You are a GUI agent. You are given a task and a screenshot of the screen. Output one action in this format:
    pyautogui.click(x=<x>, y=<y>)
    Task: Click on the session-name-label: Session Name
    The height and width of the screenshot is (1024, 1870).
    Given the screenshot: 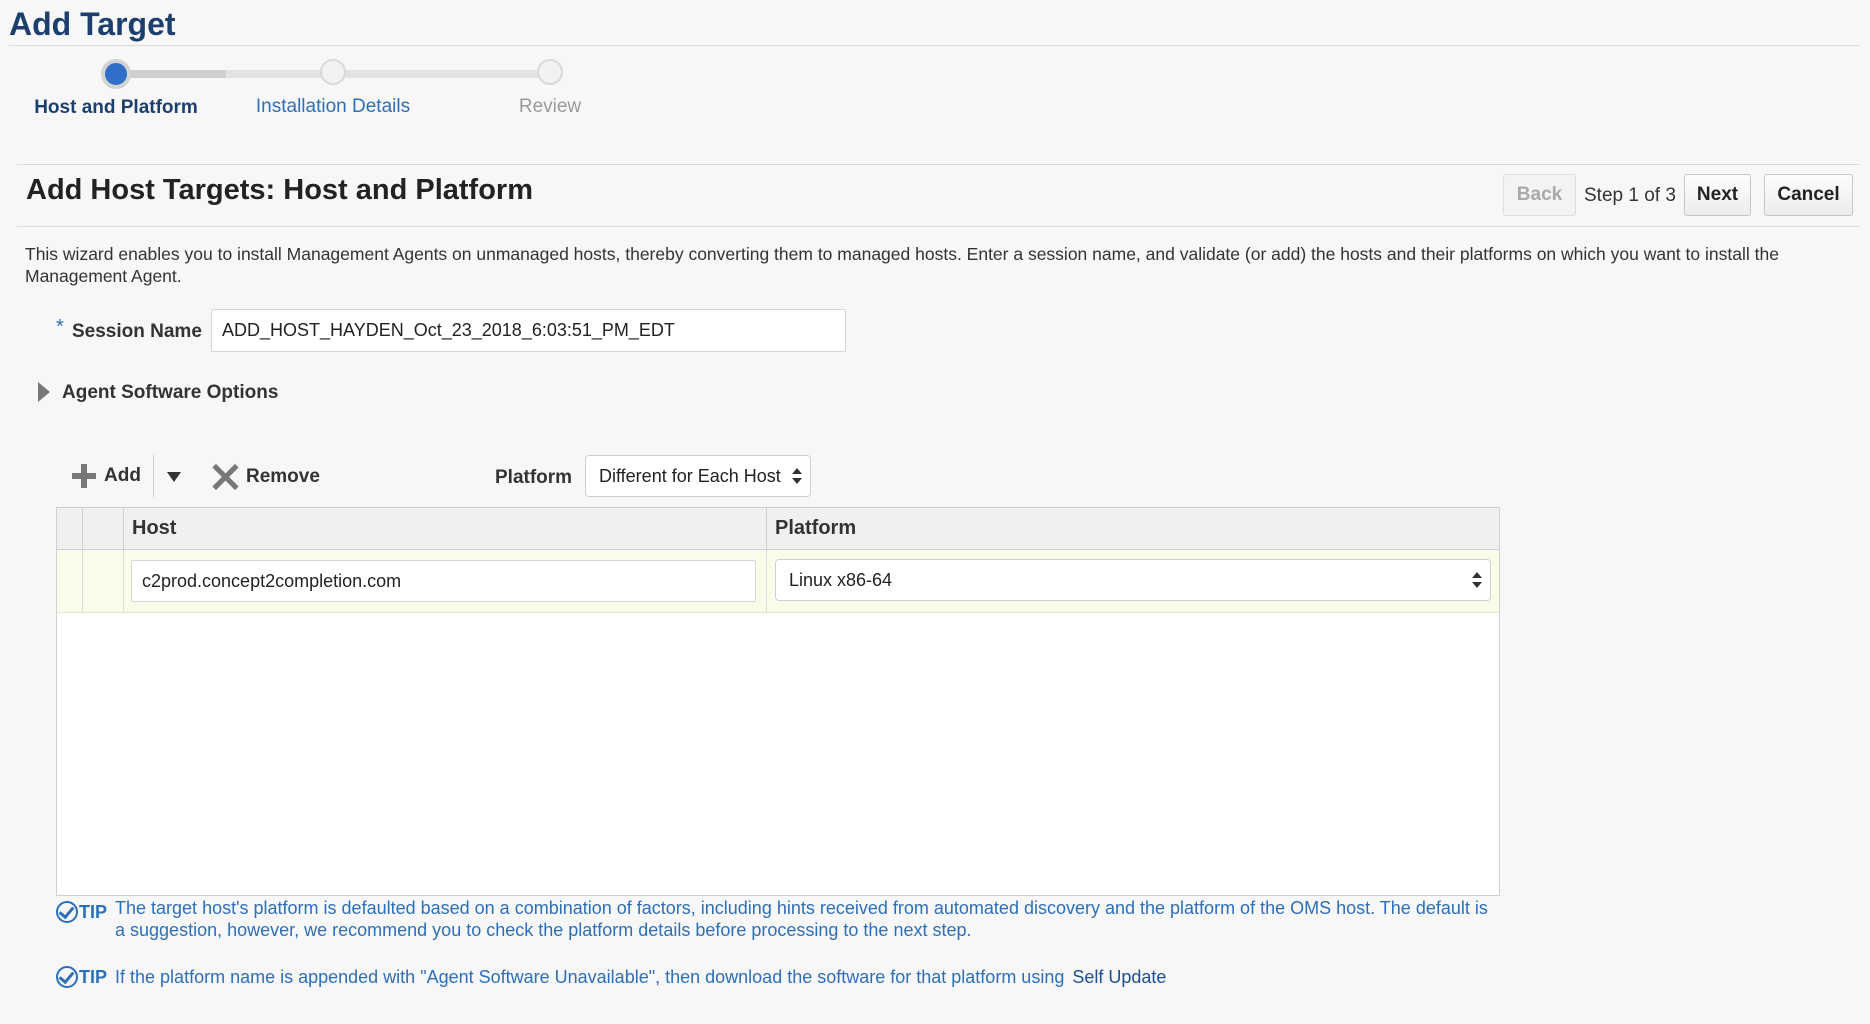 What is the action you would take?
    pyautogui.click(x=137, y=331)
    